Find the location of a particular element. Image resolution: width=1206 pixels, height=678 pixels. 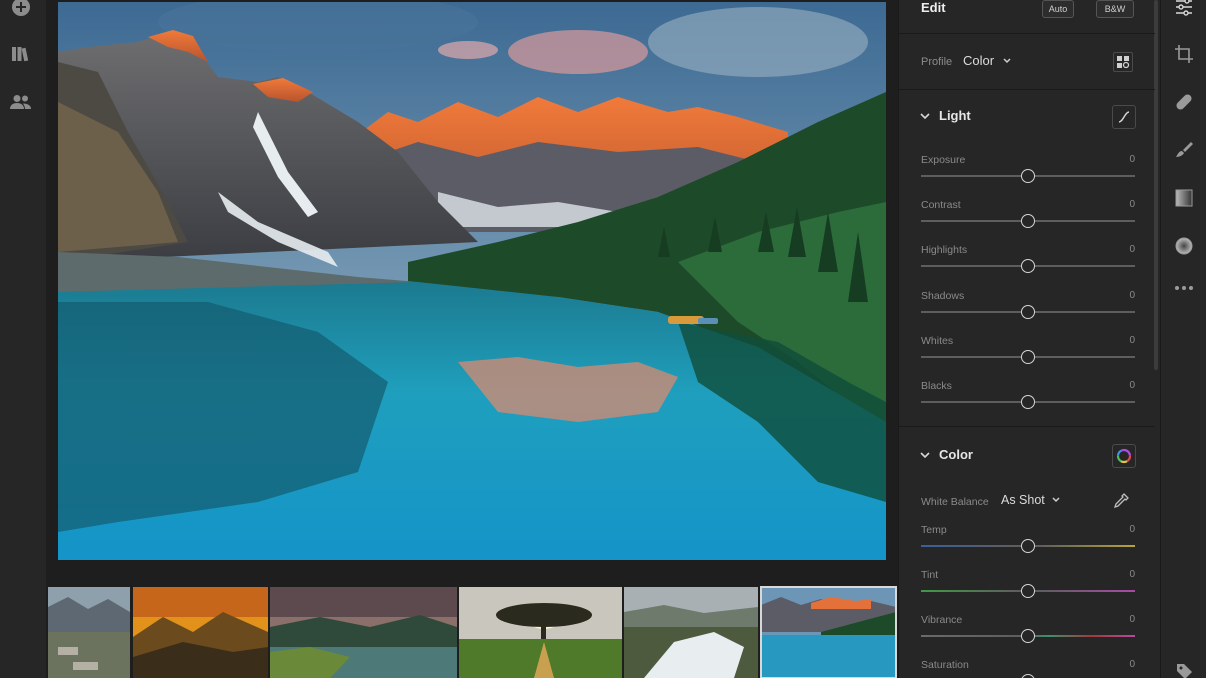

temp-slider: Temp 0 is located at coordinates (1028, 544).